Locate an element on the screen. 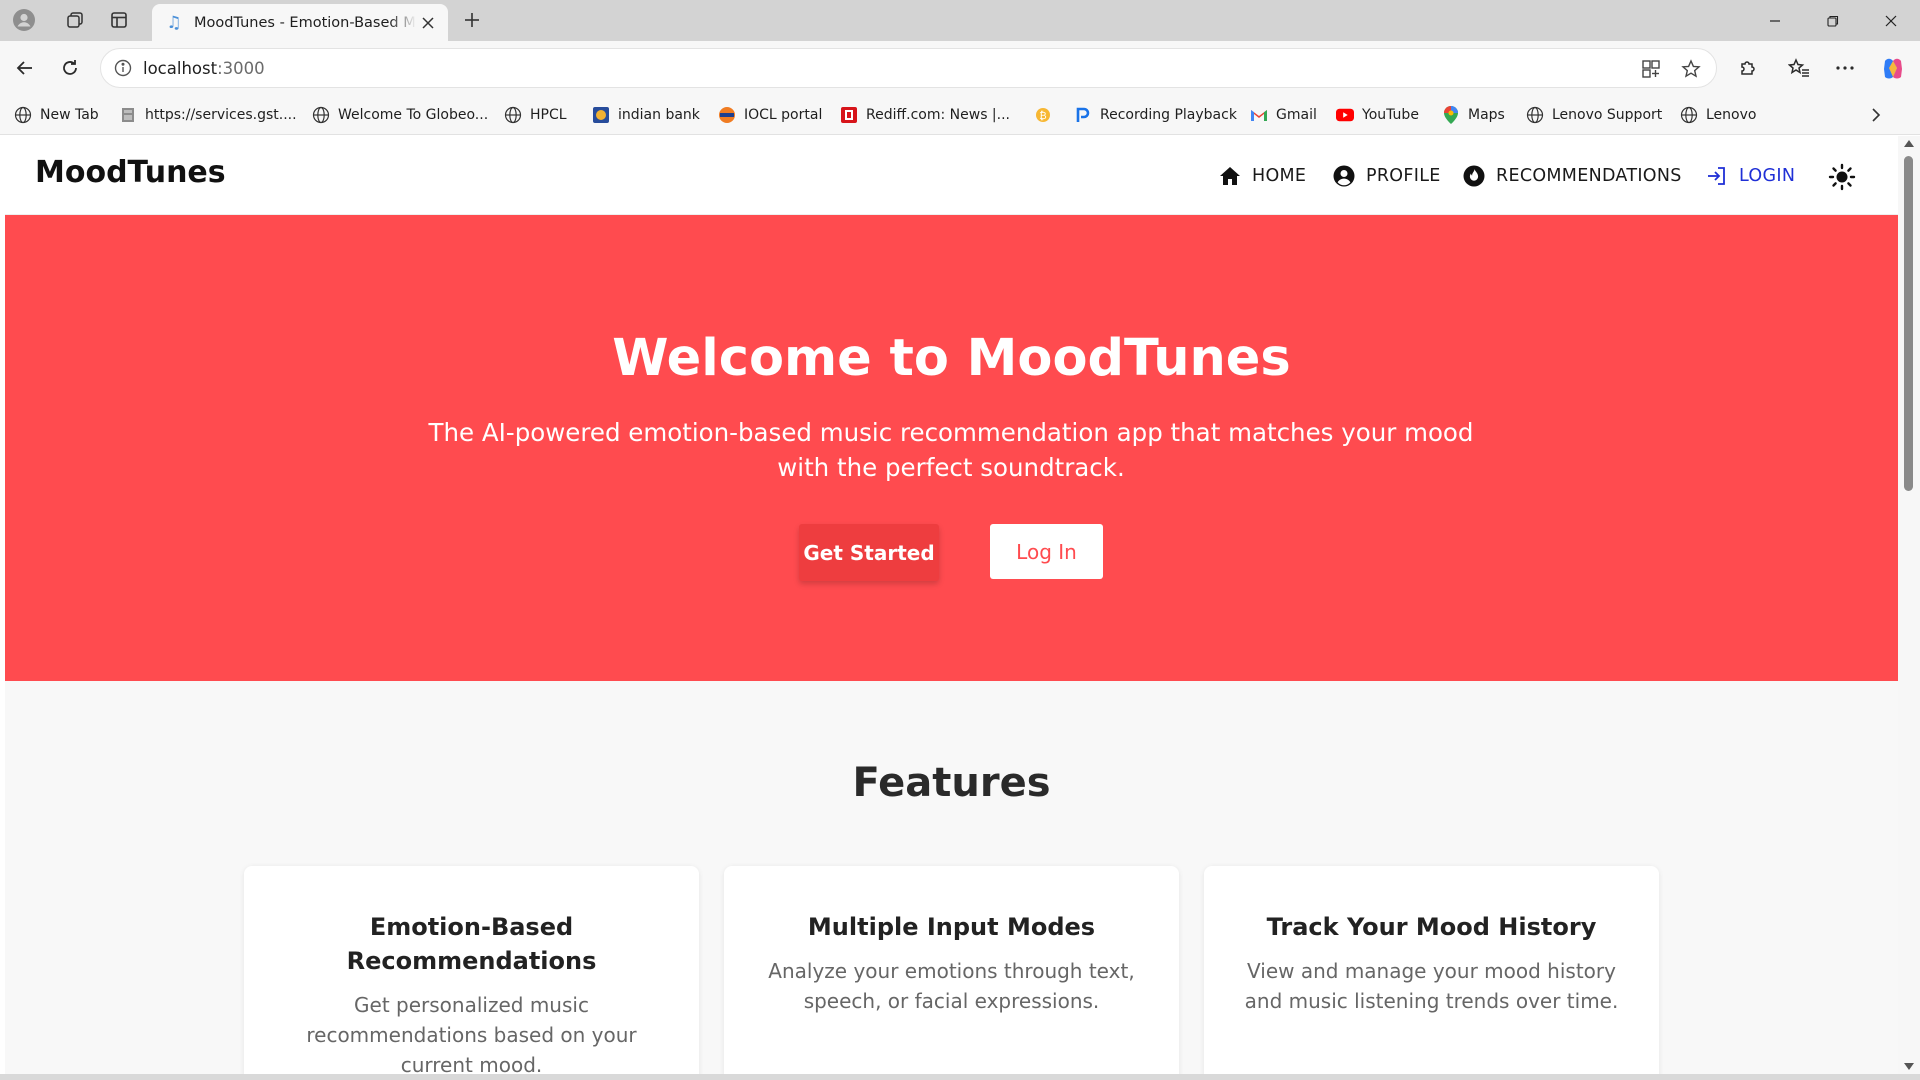  url-text: localhost:3000 is located at coordinates (204, 68).